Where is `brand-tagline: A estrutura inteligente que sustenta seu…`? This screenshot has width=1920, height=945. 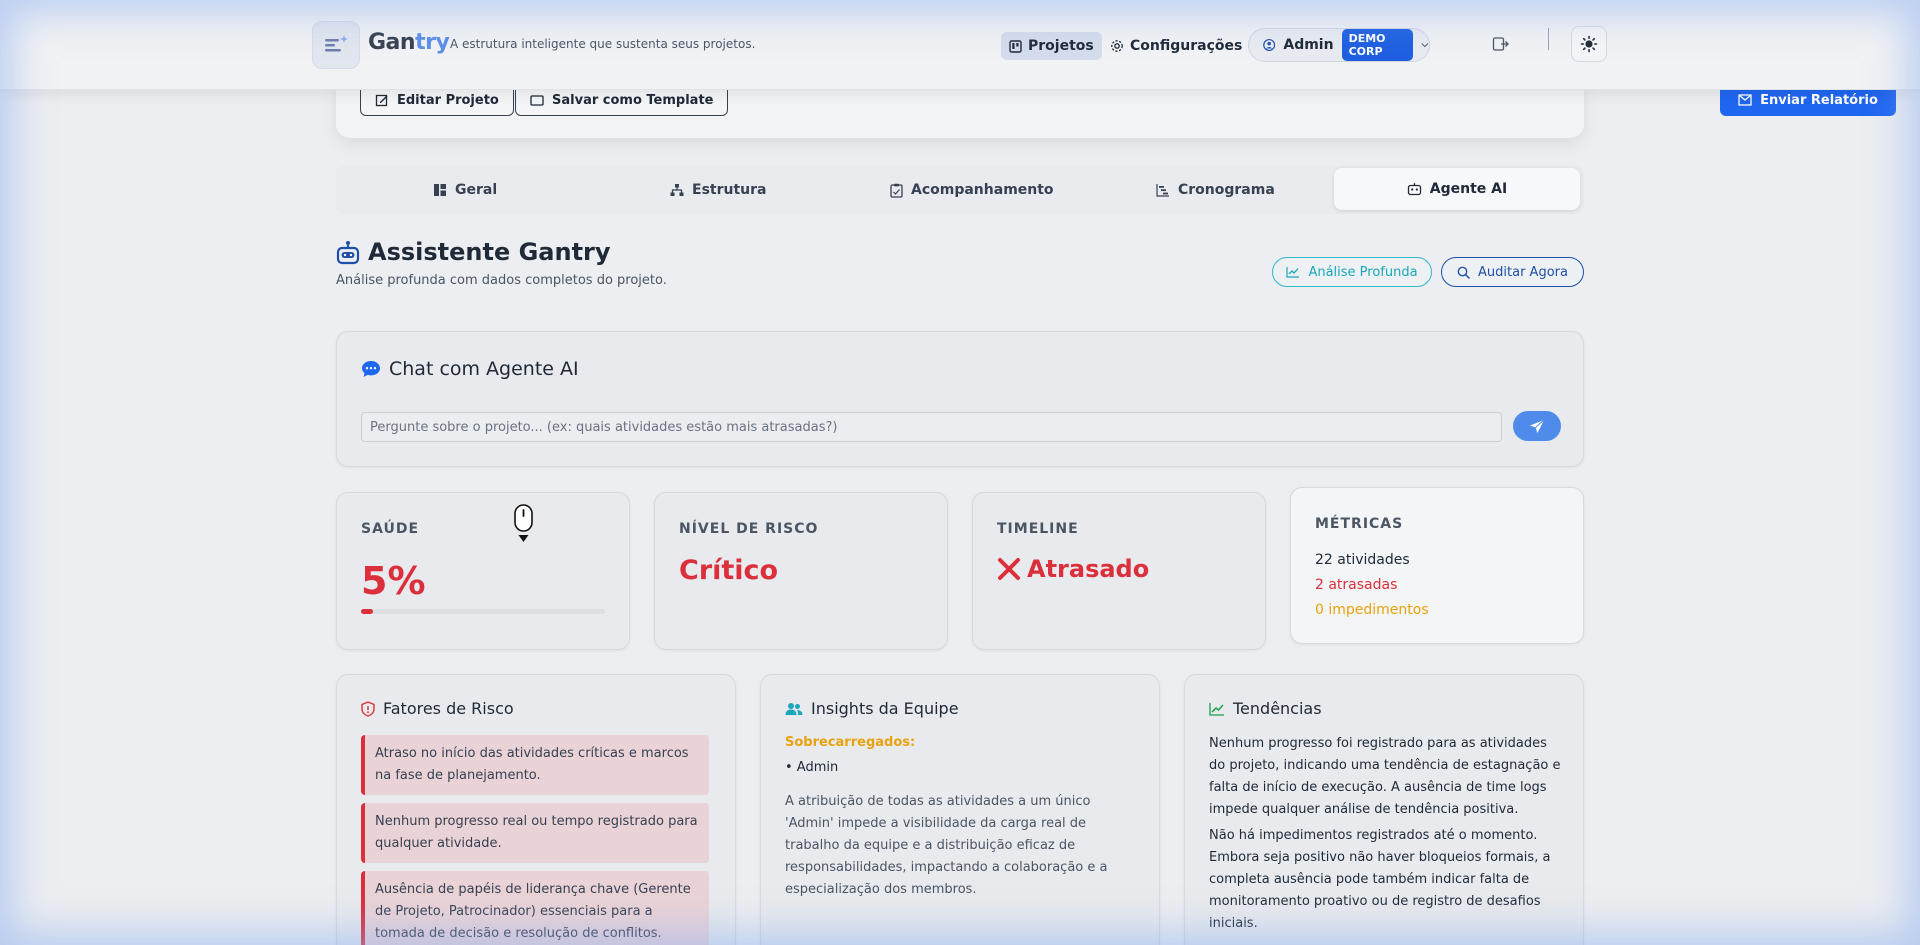 brand-tagline: A estrutura inteligente que sustenta seu… is located at coordinates (603, 44).